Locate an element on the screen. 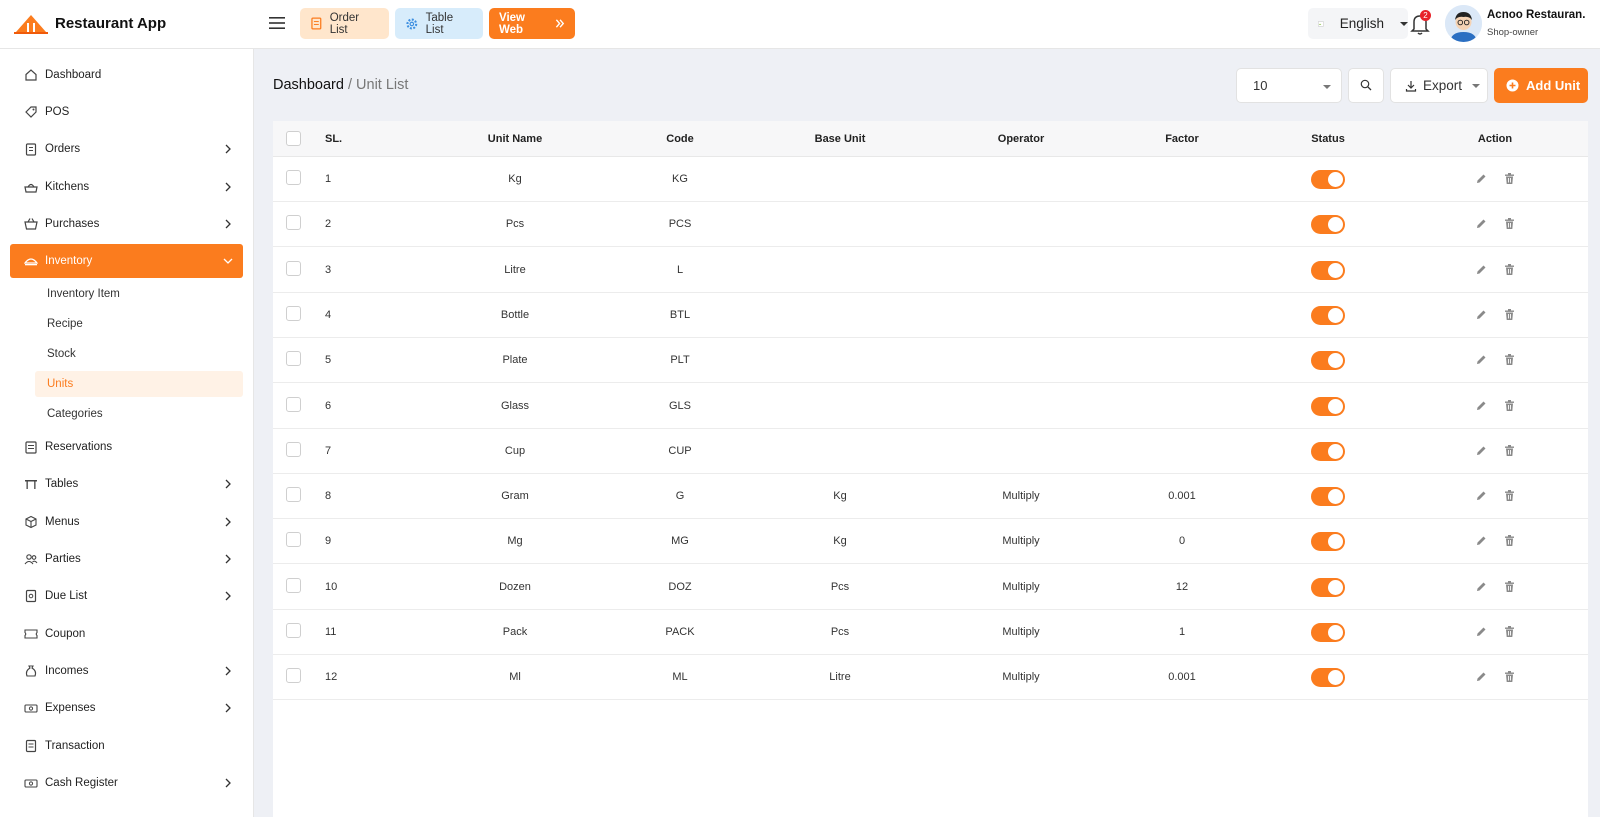  sidebar-item-cash-register: Cash Register is located at coordinates (126, 783).